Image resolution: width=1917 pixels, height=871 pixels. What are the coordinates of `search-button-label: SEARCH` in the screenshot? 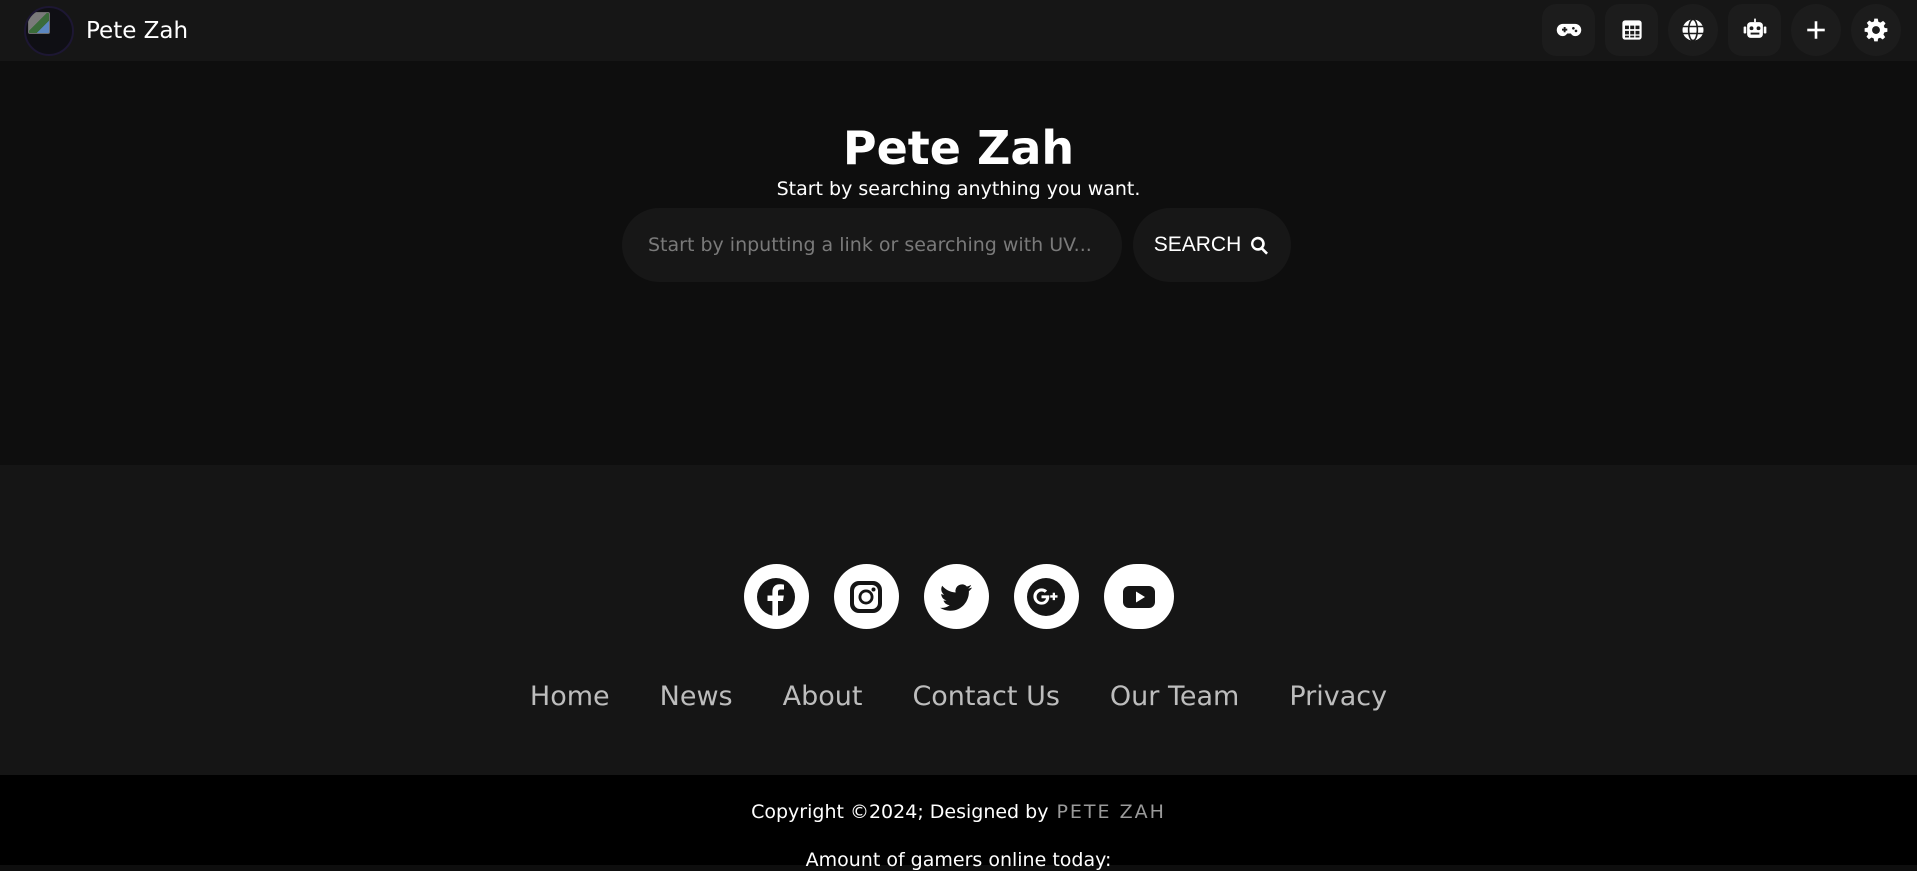 It's located at (1197, 244).